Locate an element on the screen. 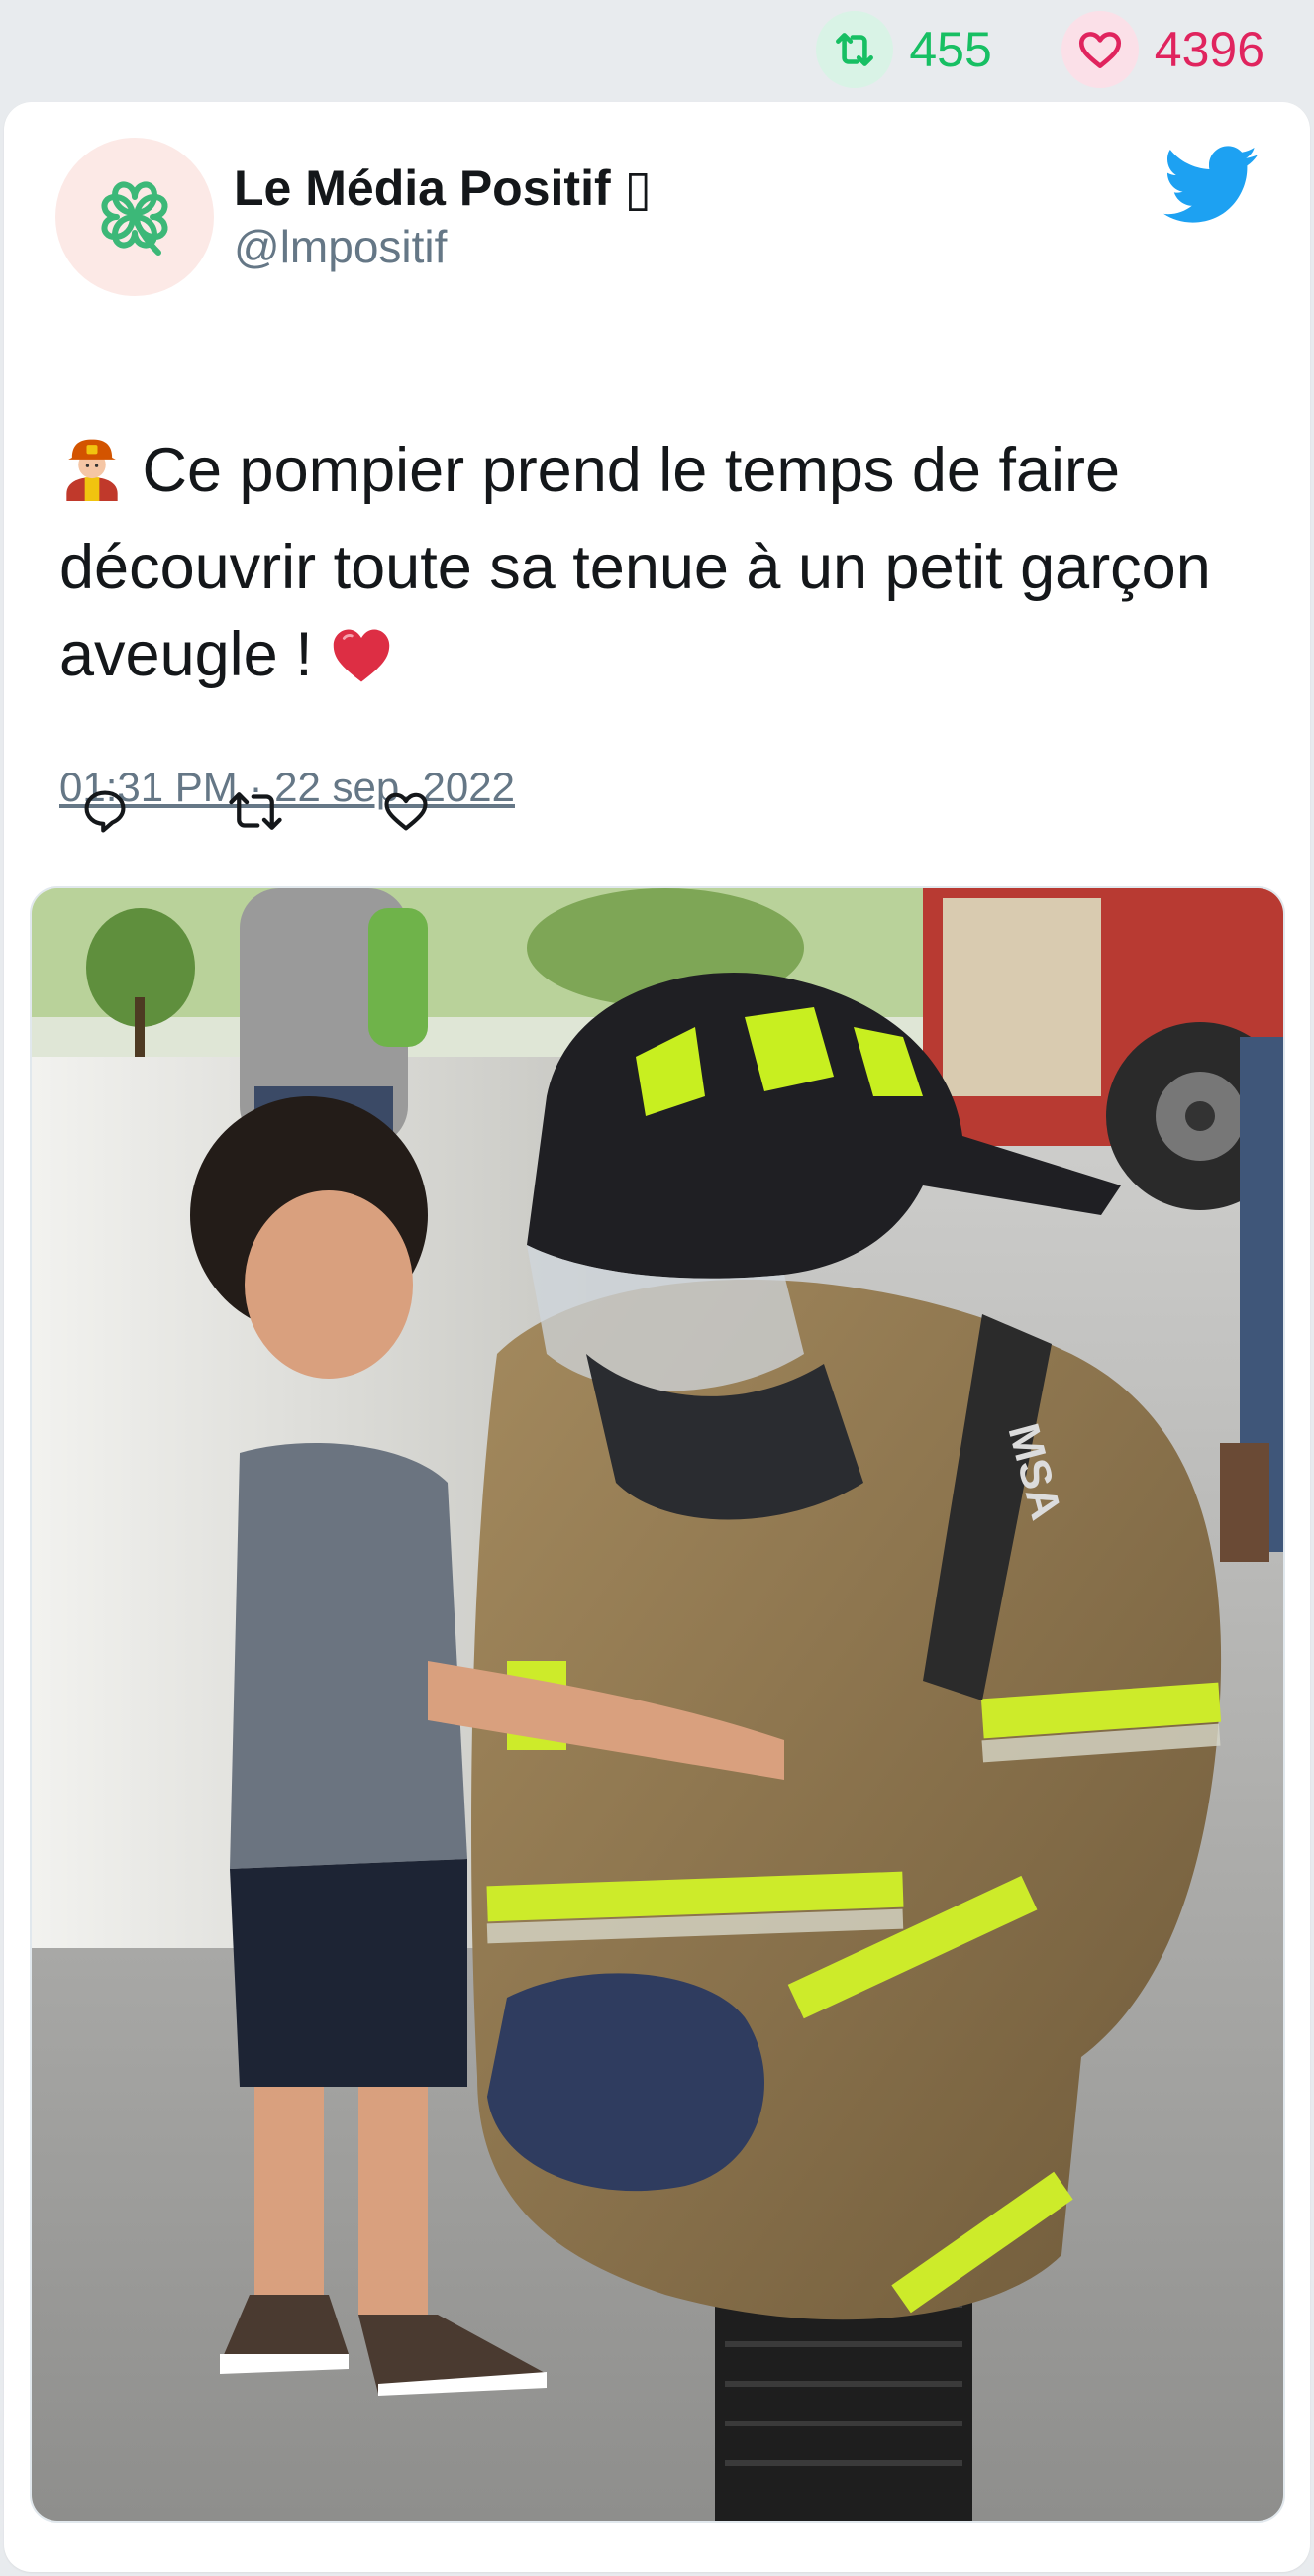 This screenshot has height=2576, width=1314. like-icon is located at coordinates (406, 811).